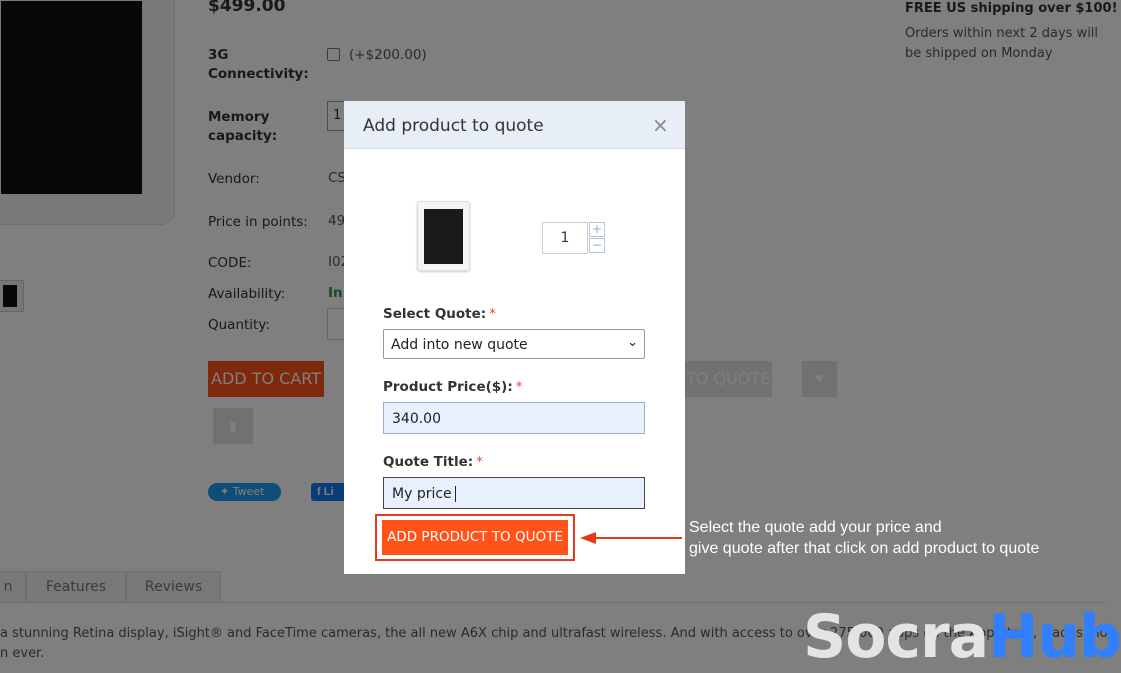 Image resolution: width=1121 pixels, height=673 pixels. I want to click on add-product-to-quote-button: ADD PRODUCT TO QUOTE, so click(475, 537).